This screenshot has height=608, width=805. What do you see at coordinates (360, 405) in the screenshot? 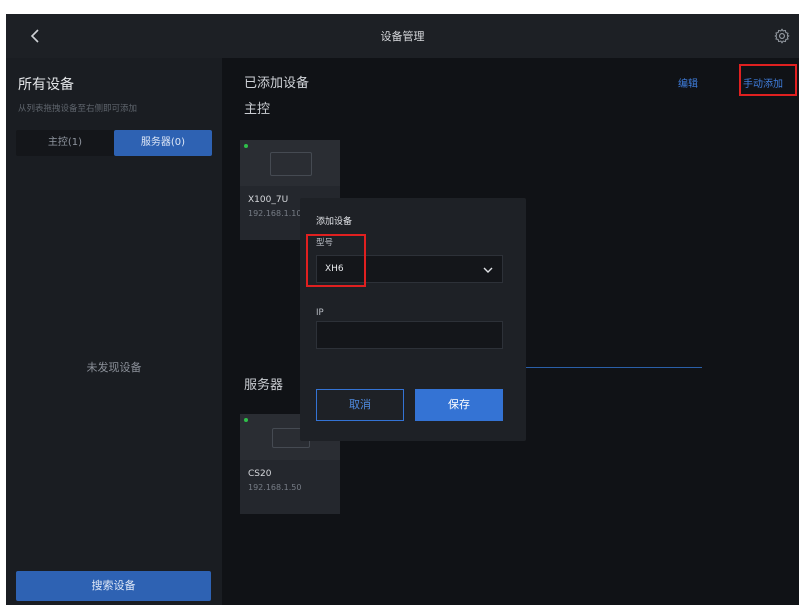
I see `cancel-button: 取消` at bounding box center [360, 405].